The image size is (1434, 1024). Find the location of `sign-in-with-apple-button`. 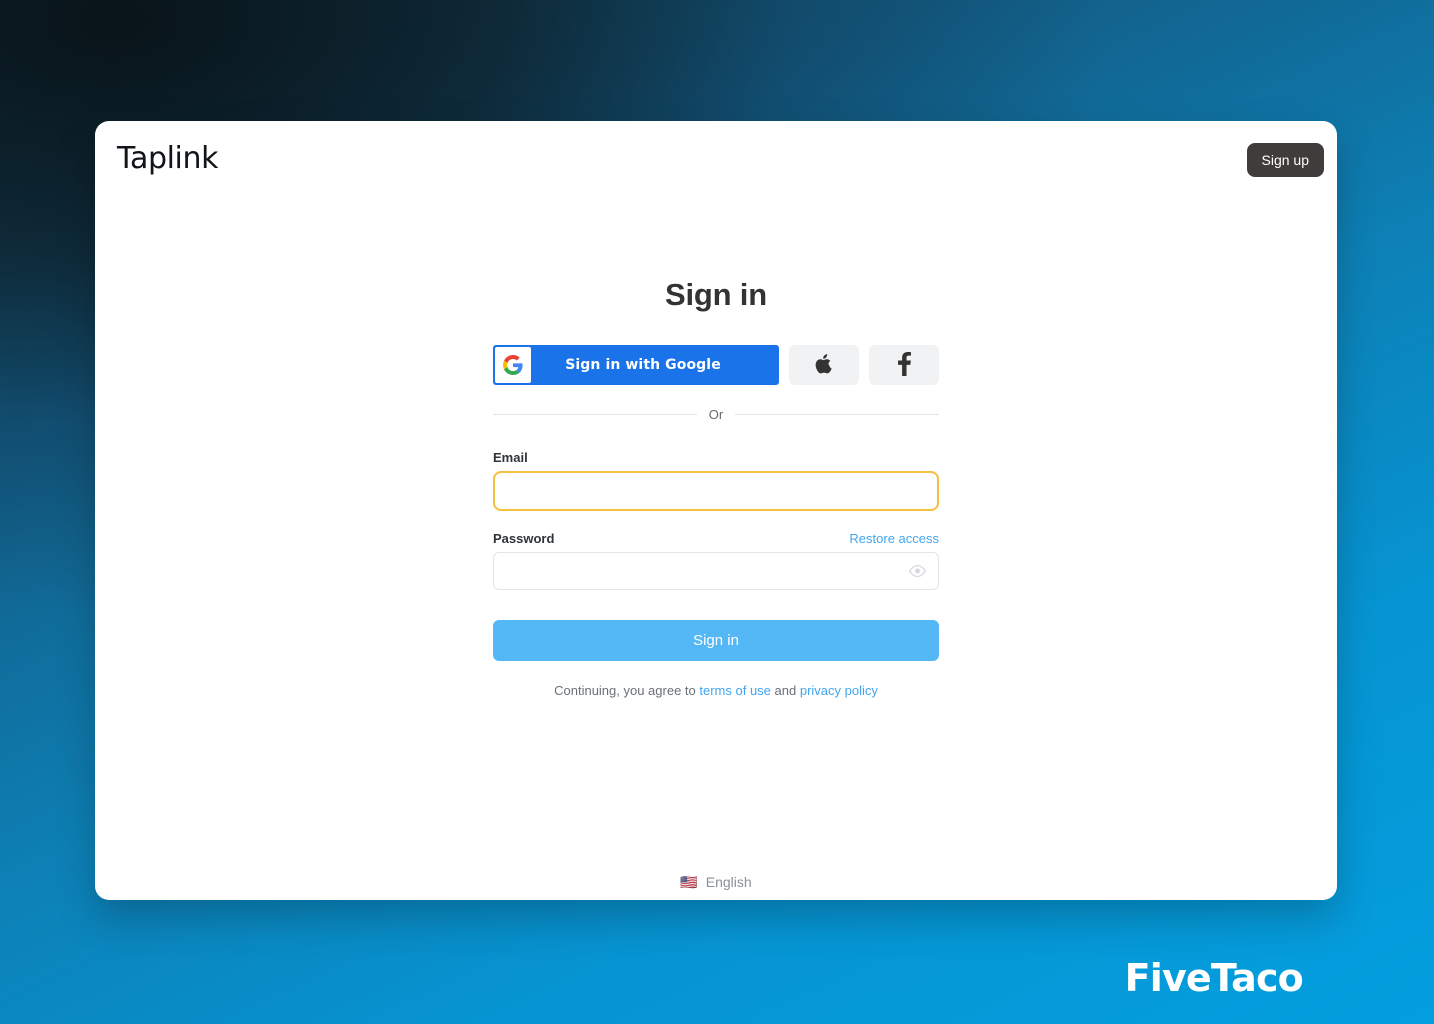

sign-in-with-apple-button is located at coordinates (824, 365).